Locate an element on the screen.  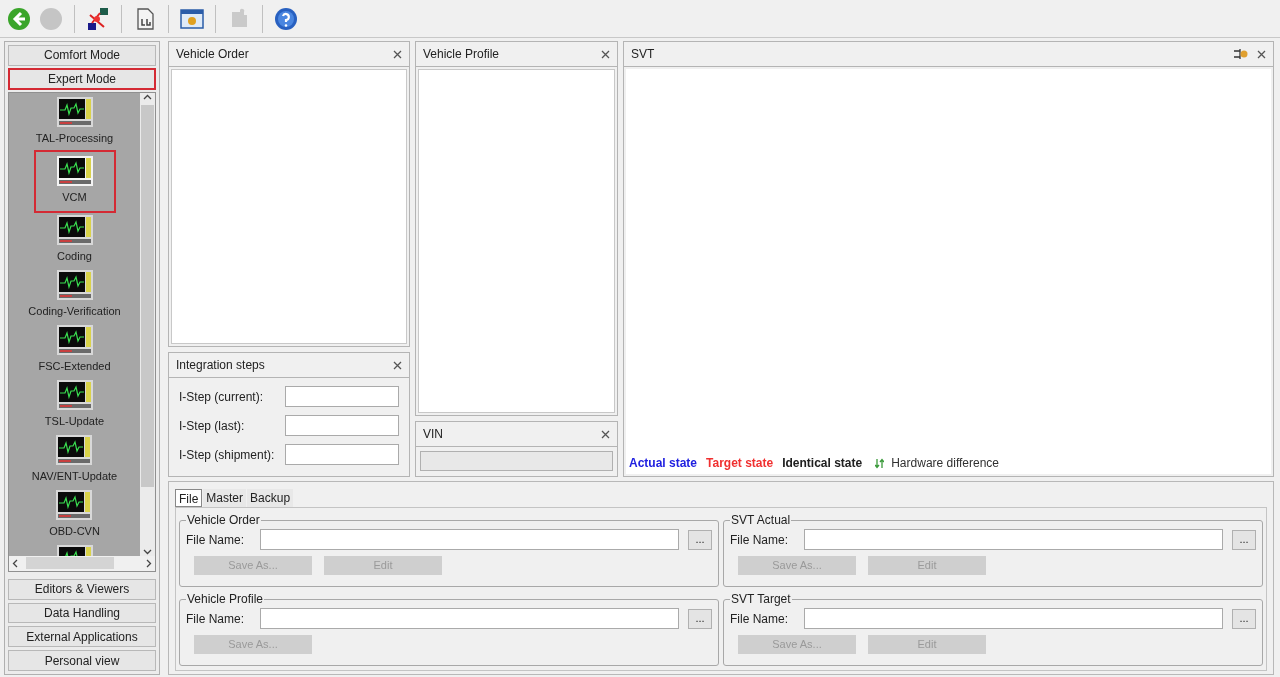
legend-label: Identical state is located at coordinates (822, 463).